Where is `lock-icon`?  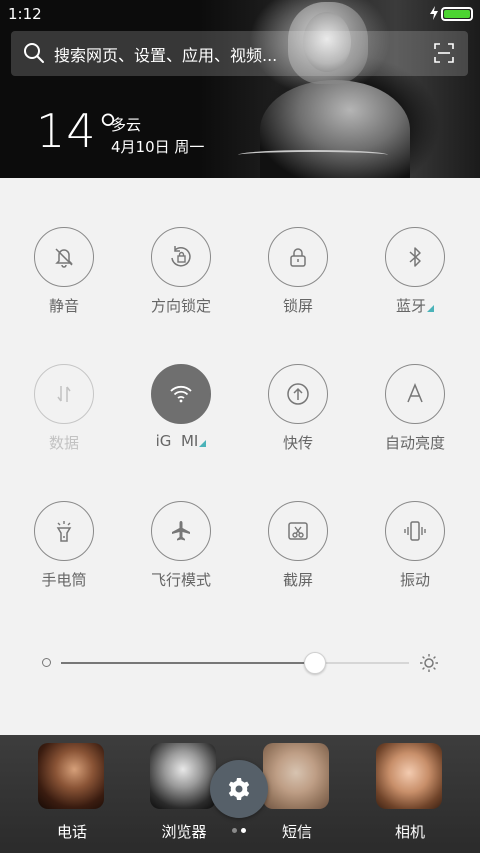 lock-icon is located at coordinates (298, 257).